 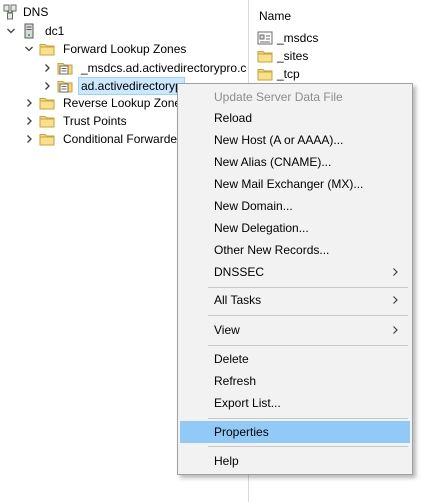 I want to click on tree-node-trust-points: Trust Points, so click(x=75, y=121).